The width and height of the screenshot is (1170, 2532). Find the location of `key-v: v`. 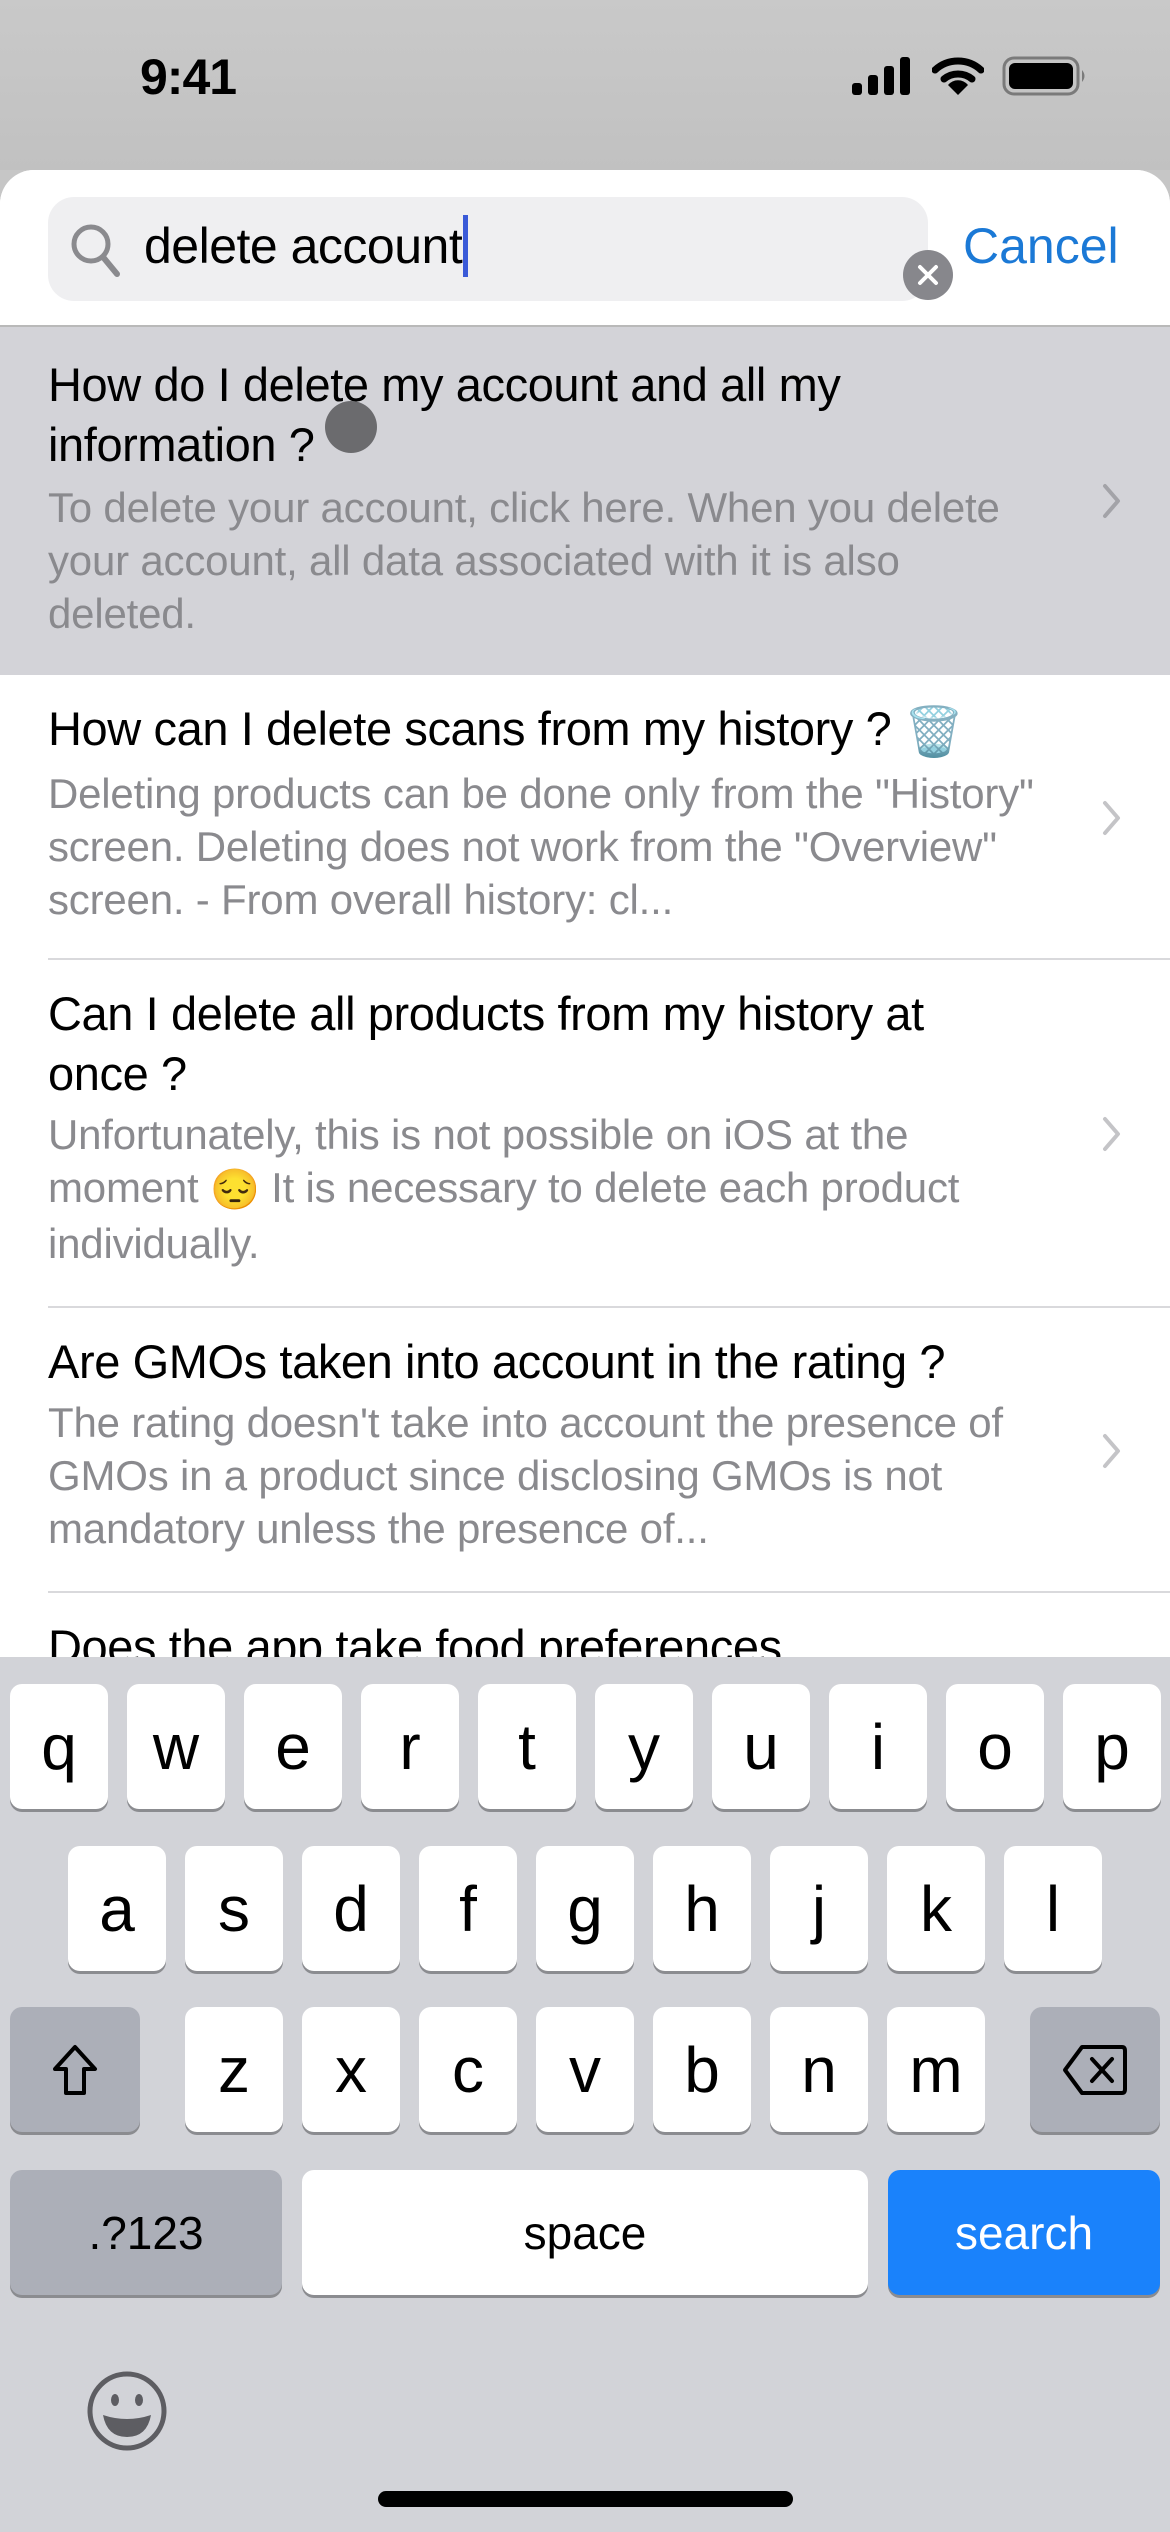

key-v: v is located at coordinates (585, 2069).